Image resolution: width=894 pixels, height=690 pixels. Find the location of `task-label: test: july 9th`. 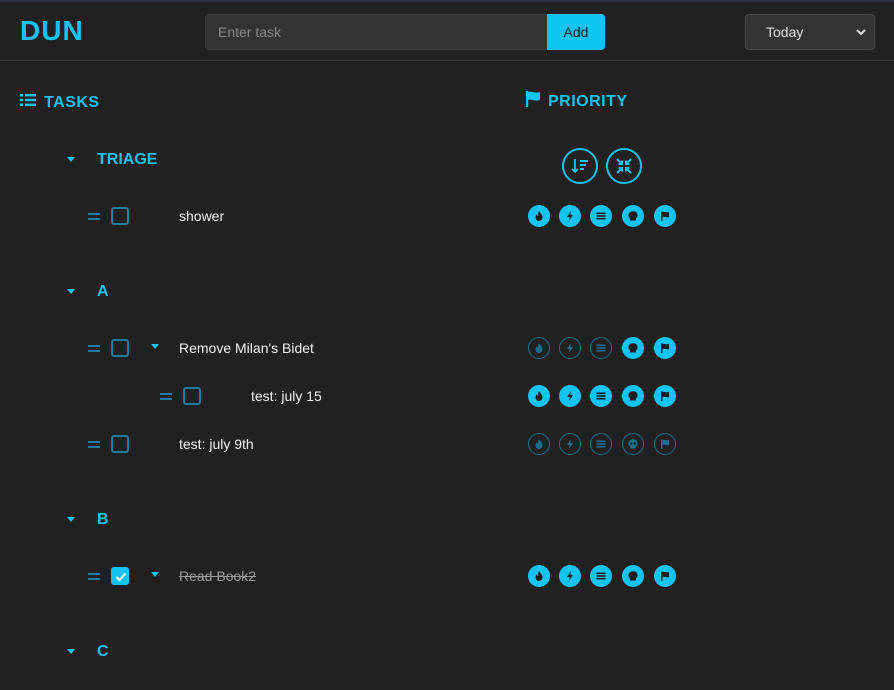

task-label: test: july 9th is located at coordinates (216, 444).